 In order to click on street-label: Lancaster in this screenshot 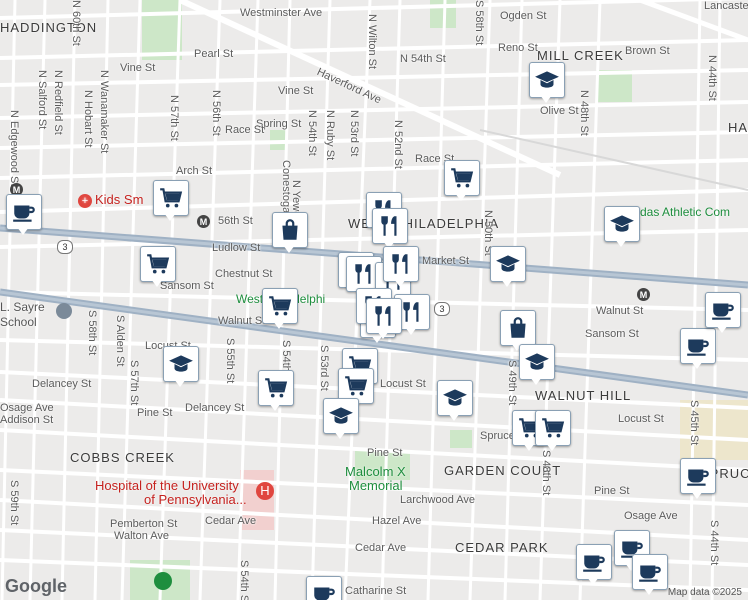, I will do `click(726, 6)`.